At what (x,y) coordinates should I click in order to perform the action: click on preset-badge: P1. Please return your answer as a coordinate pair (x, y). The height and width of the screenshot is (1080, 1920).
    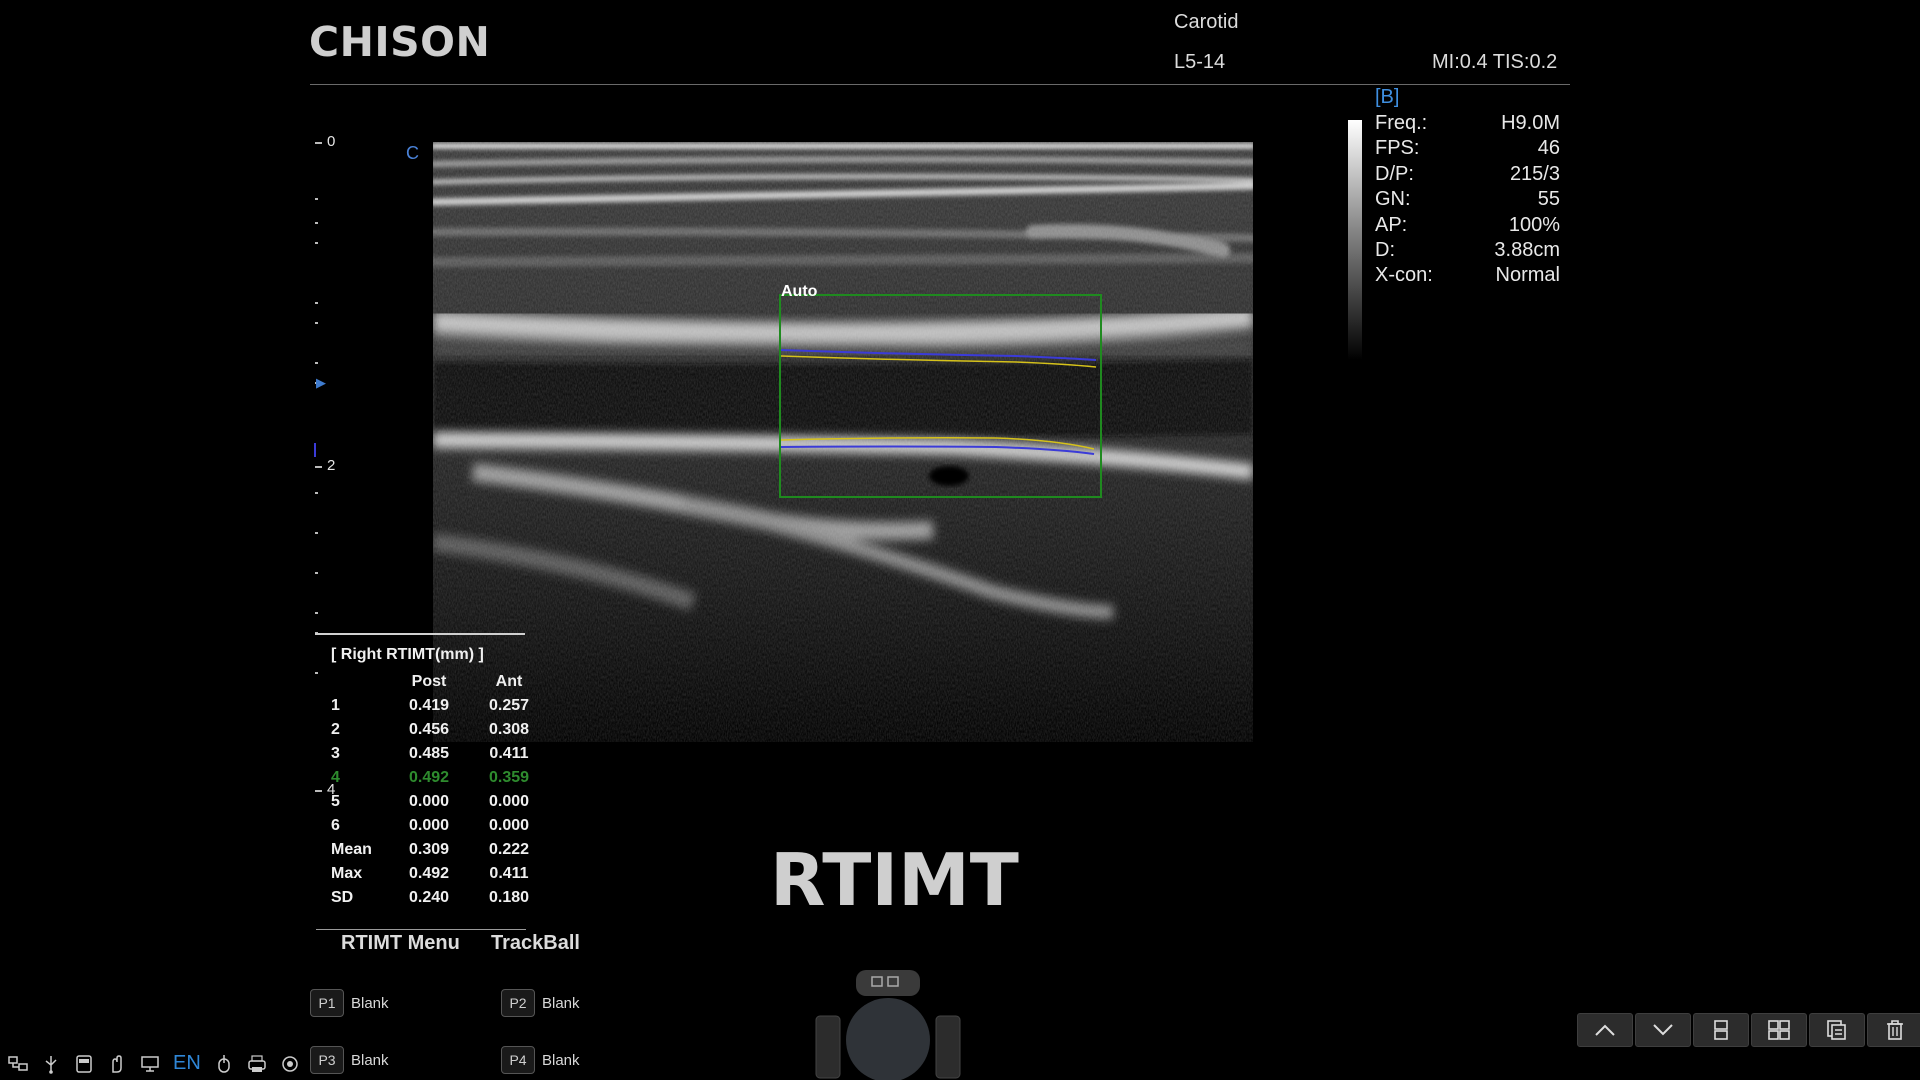
    Looking at the image, I should click on (327, 1003).